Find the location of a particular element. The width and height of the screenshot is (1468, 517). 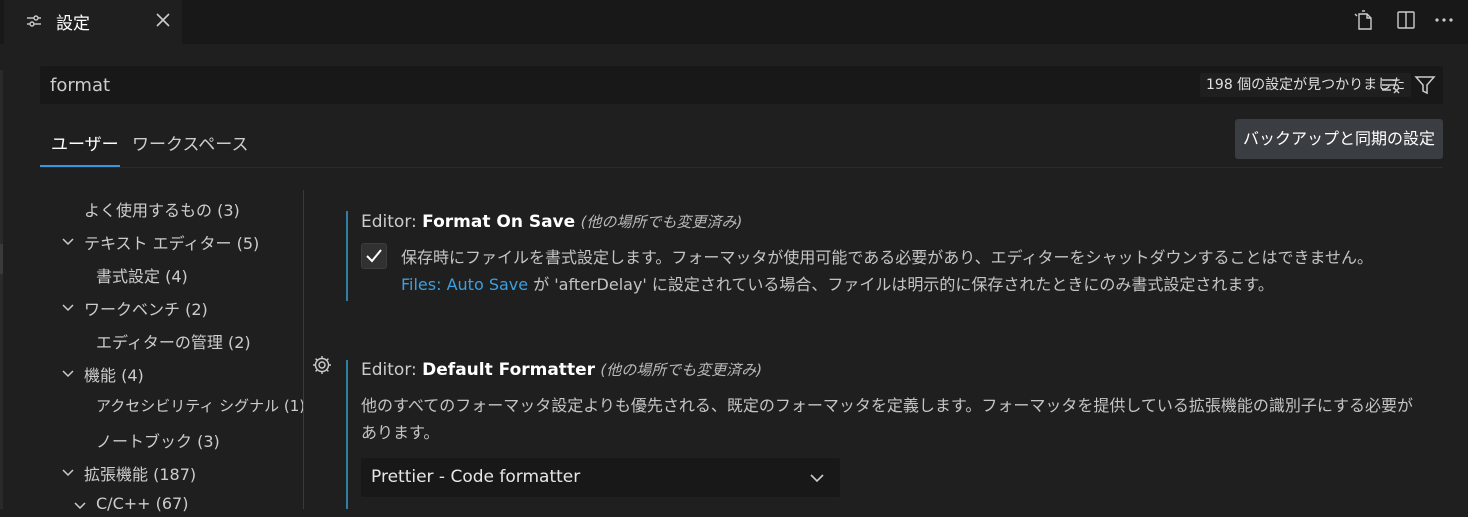

tab-user: ユーザー is located at coordinates (85, 142).